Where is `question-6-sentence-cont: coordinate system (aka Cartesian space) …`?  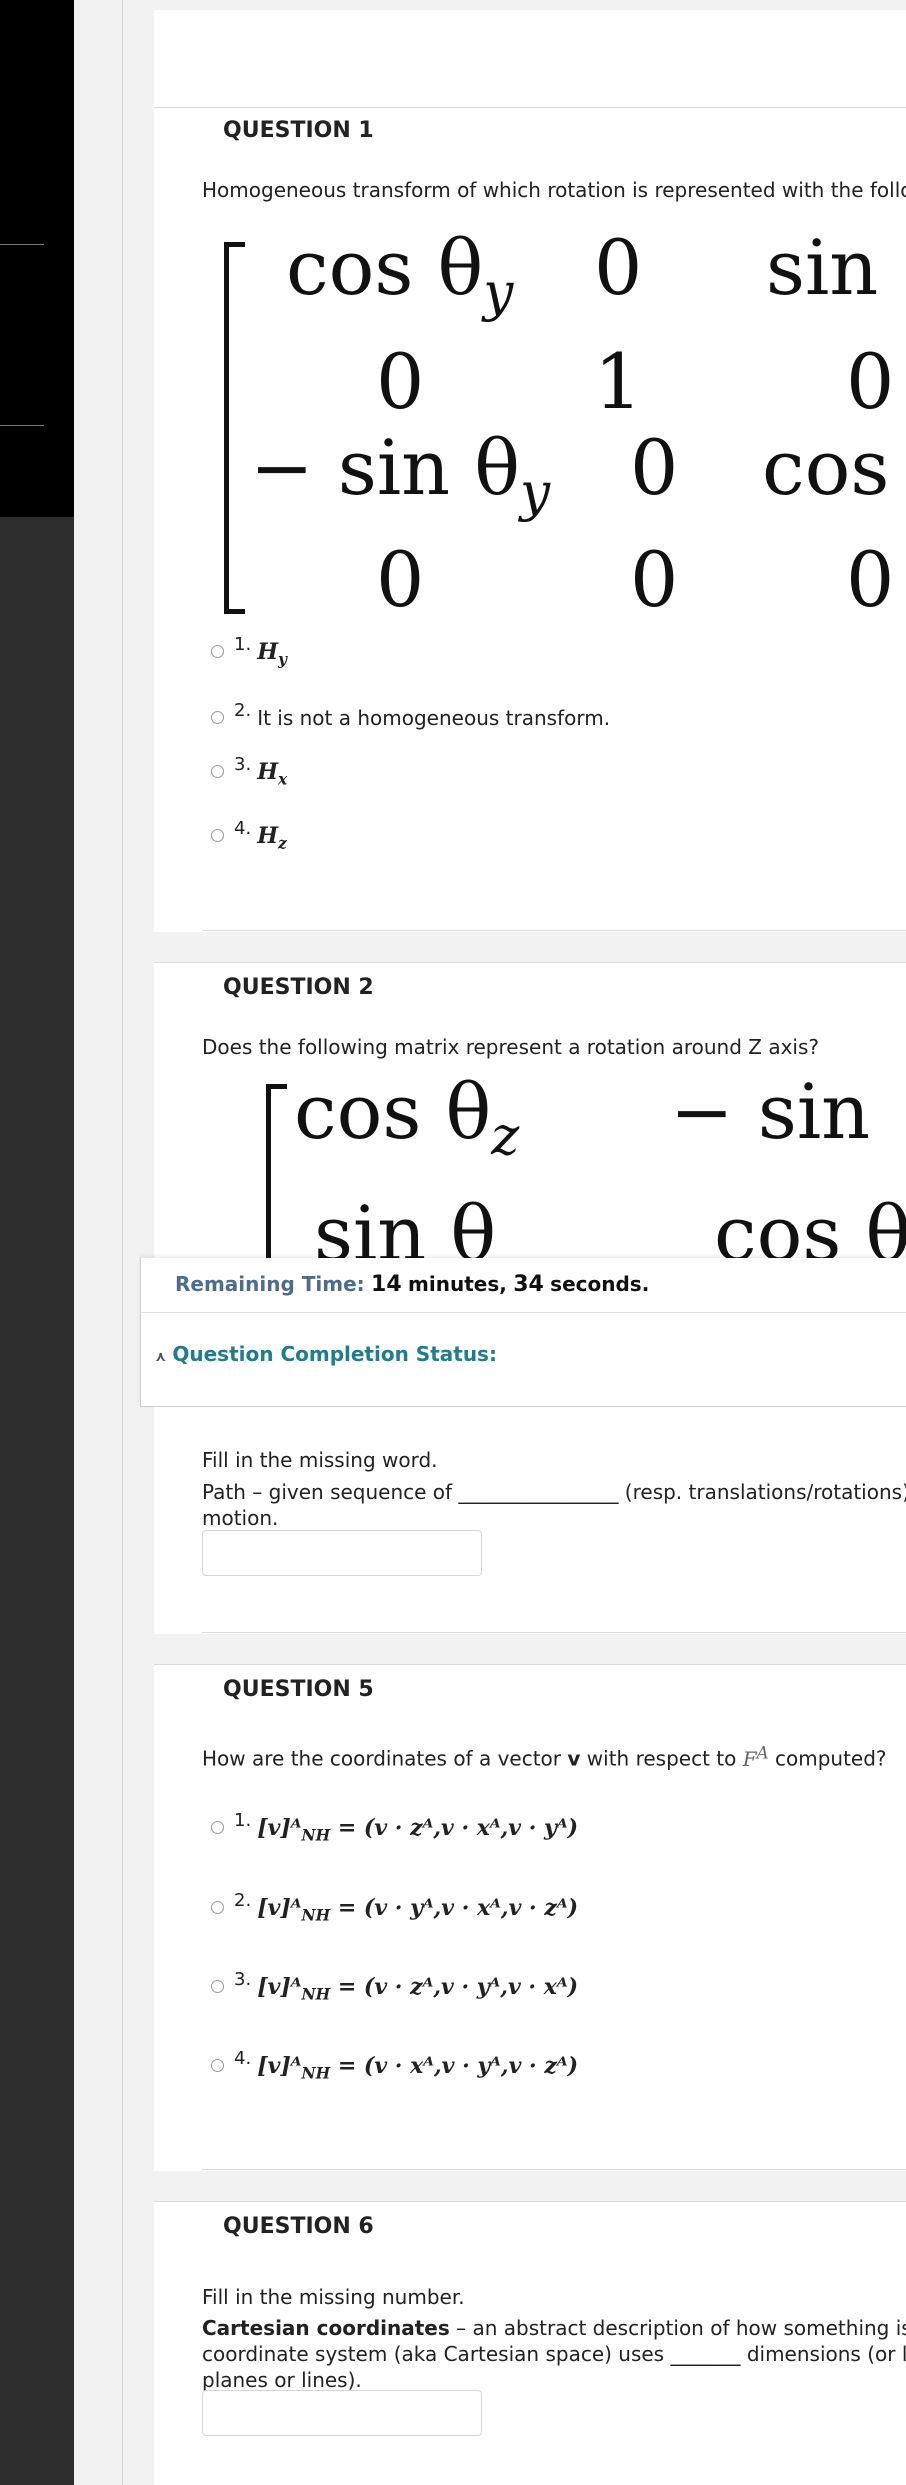
question-6-sentence-cont: coordinate system (aka Cartesian space) … is located at coordinates (554, 2354).